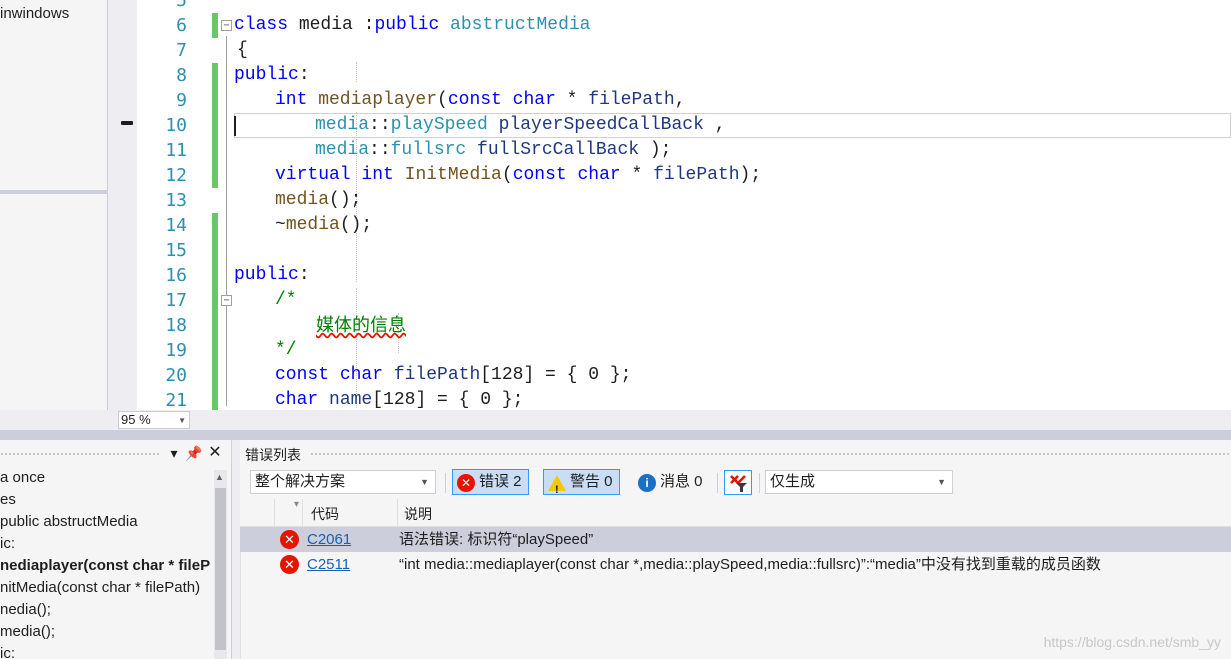 The height and width of the screenshot is (659, 1231). I want to click on line-number: 20, so click(176, 375).